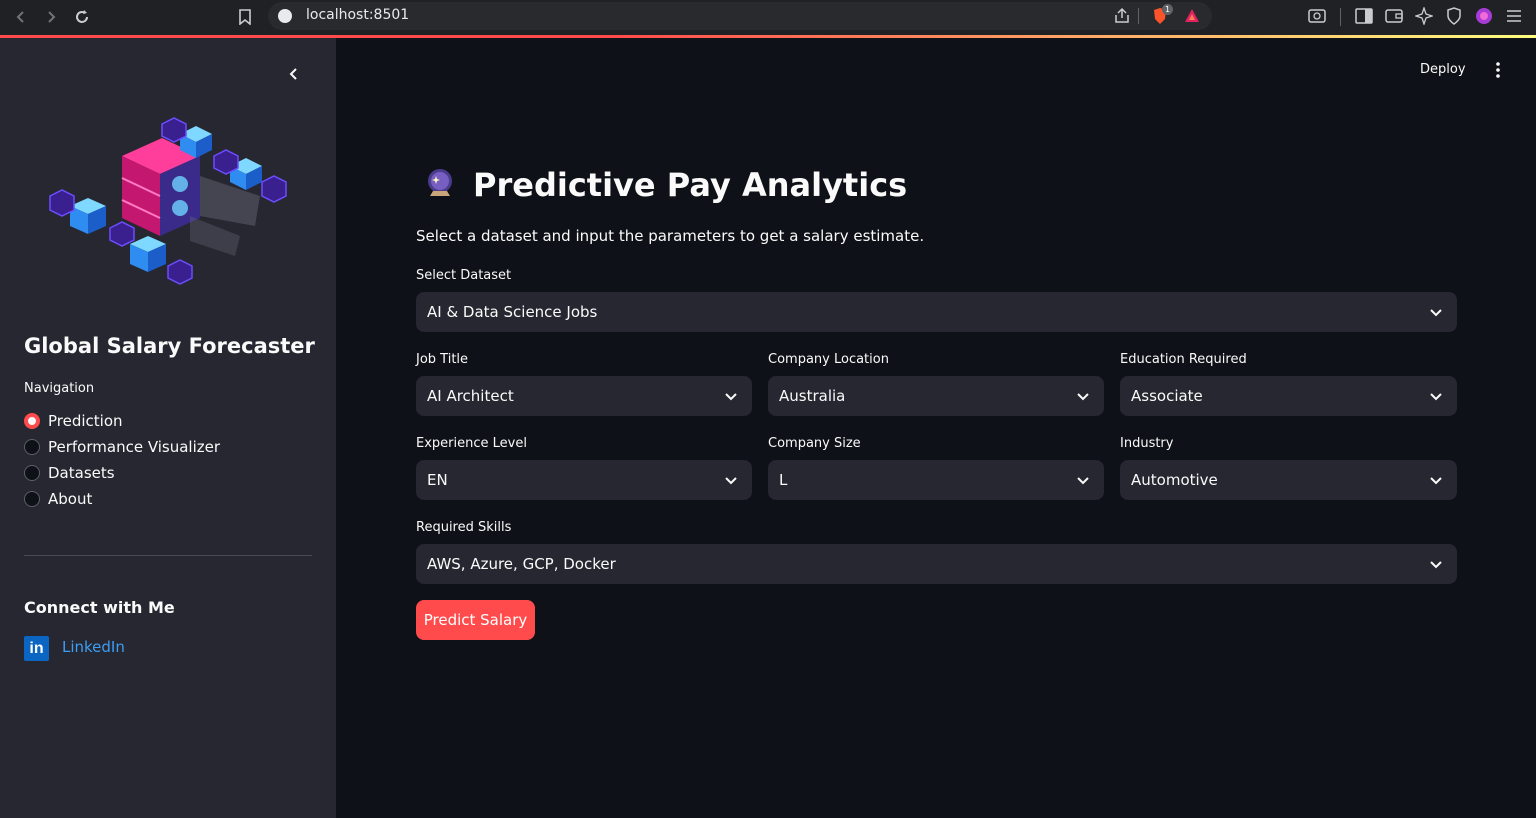 Image resolution: width=1536 pixels, height=818 pixels. What do you see at coordinates (936, 396) in the screenshot?
I see `company-location-select: Australia` at bounding box center [936, 396].